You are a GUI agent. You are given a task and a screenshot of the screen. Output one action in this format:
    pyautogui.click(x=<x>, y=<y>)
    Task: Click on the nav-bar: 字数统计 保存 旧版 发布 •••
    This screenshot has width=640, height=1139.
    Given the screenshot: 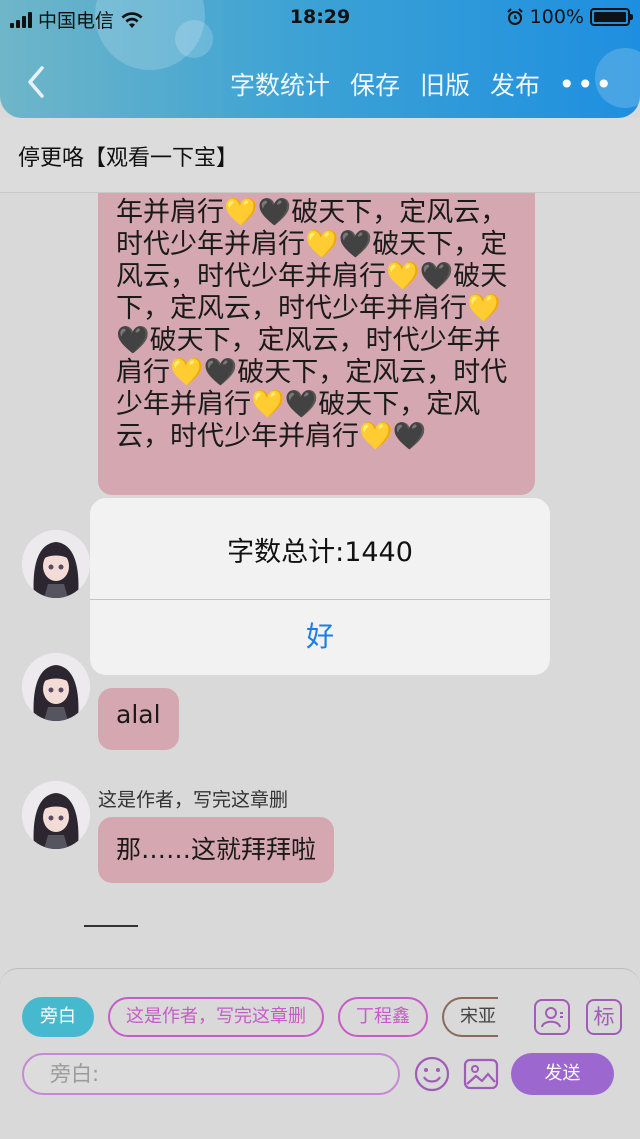 What is the action you would take?
    pyautogui.click(x=320, y=83)
    